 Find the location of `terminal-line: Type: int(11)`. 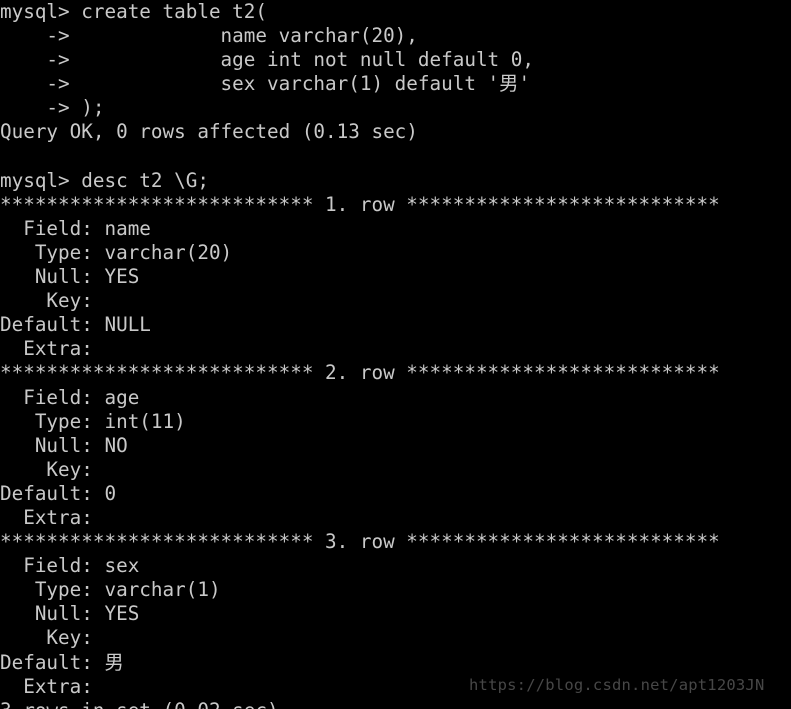

terminal-line: Type: int(11) is located at coordinates (93, 421).